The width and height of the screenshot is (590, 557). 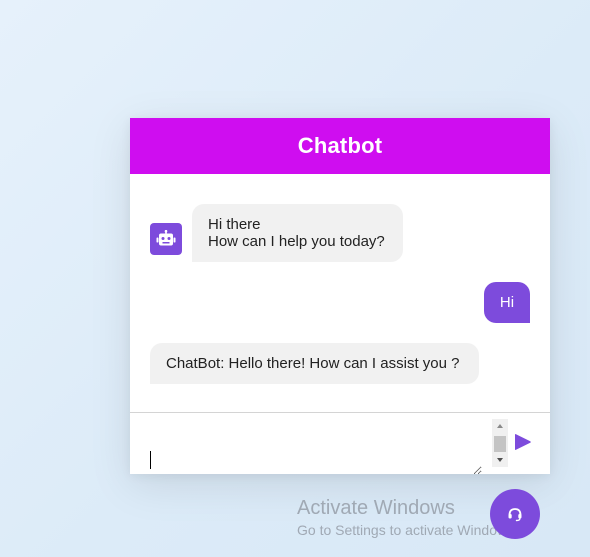 I want to click on watermark-subtitle: Go to Settings to activate Windows., so click(x=407, y=530).